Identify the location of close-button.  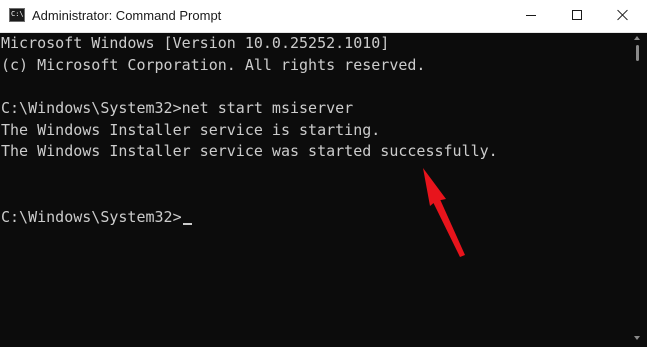
(623, 16).